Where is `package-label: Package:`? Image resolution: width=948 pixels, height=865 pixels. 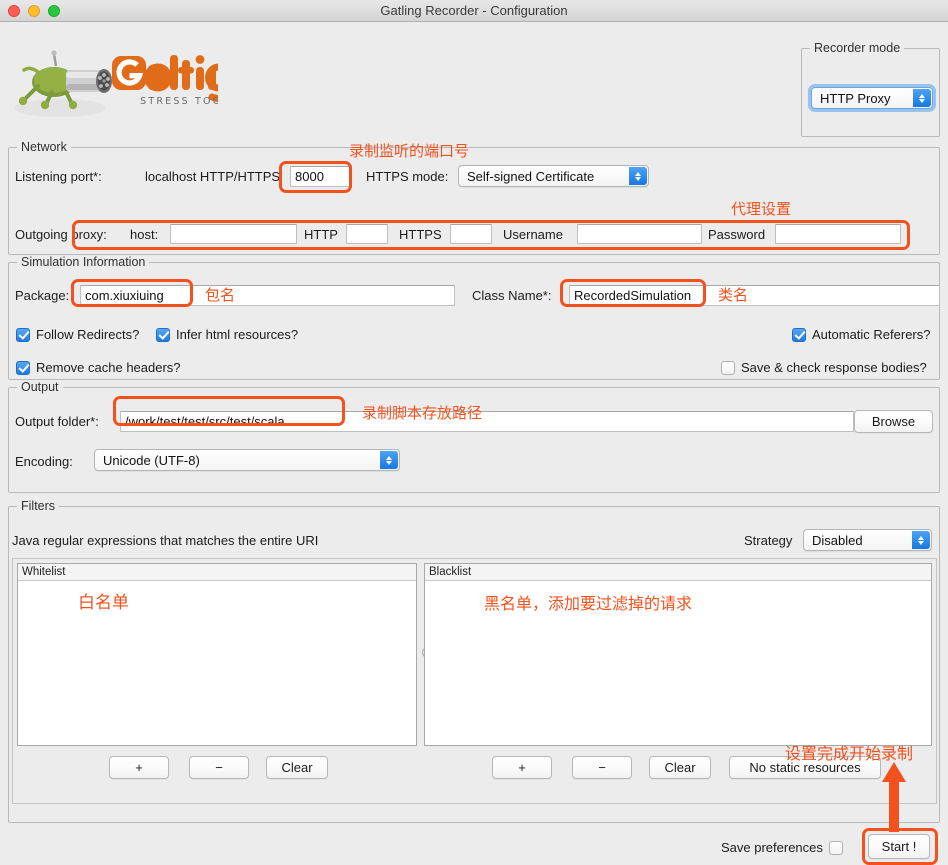
package-label: Package: is located at coordinates (42, 295).